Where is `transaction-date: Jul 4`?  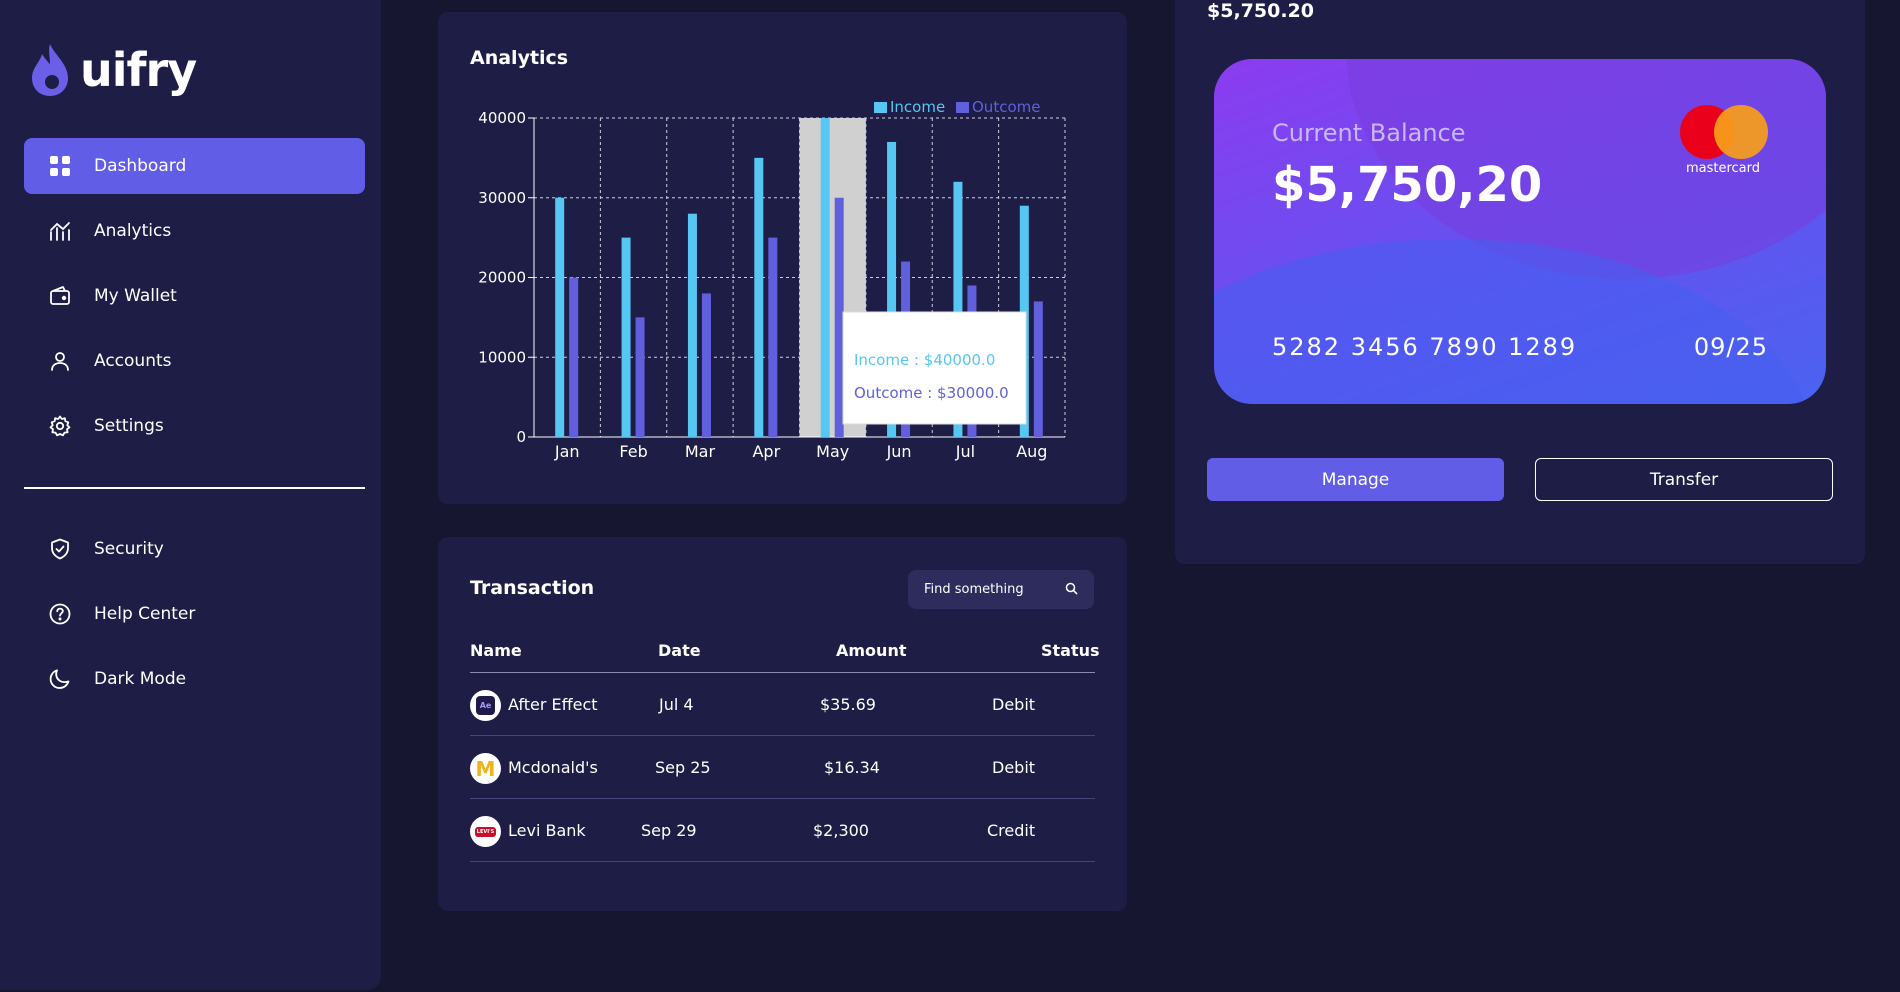
transaction-date: Jul 4 is located at coordinates (676, 704).